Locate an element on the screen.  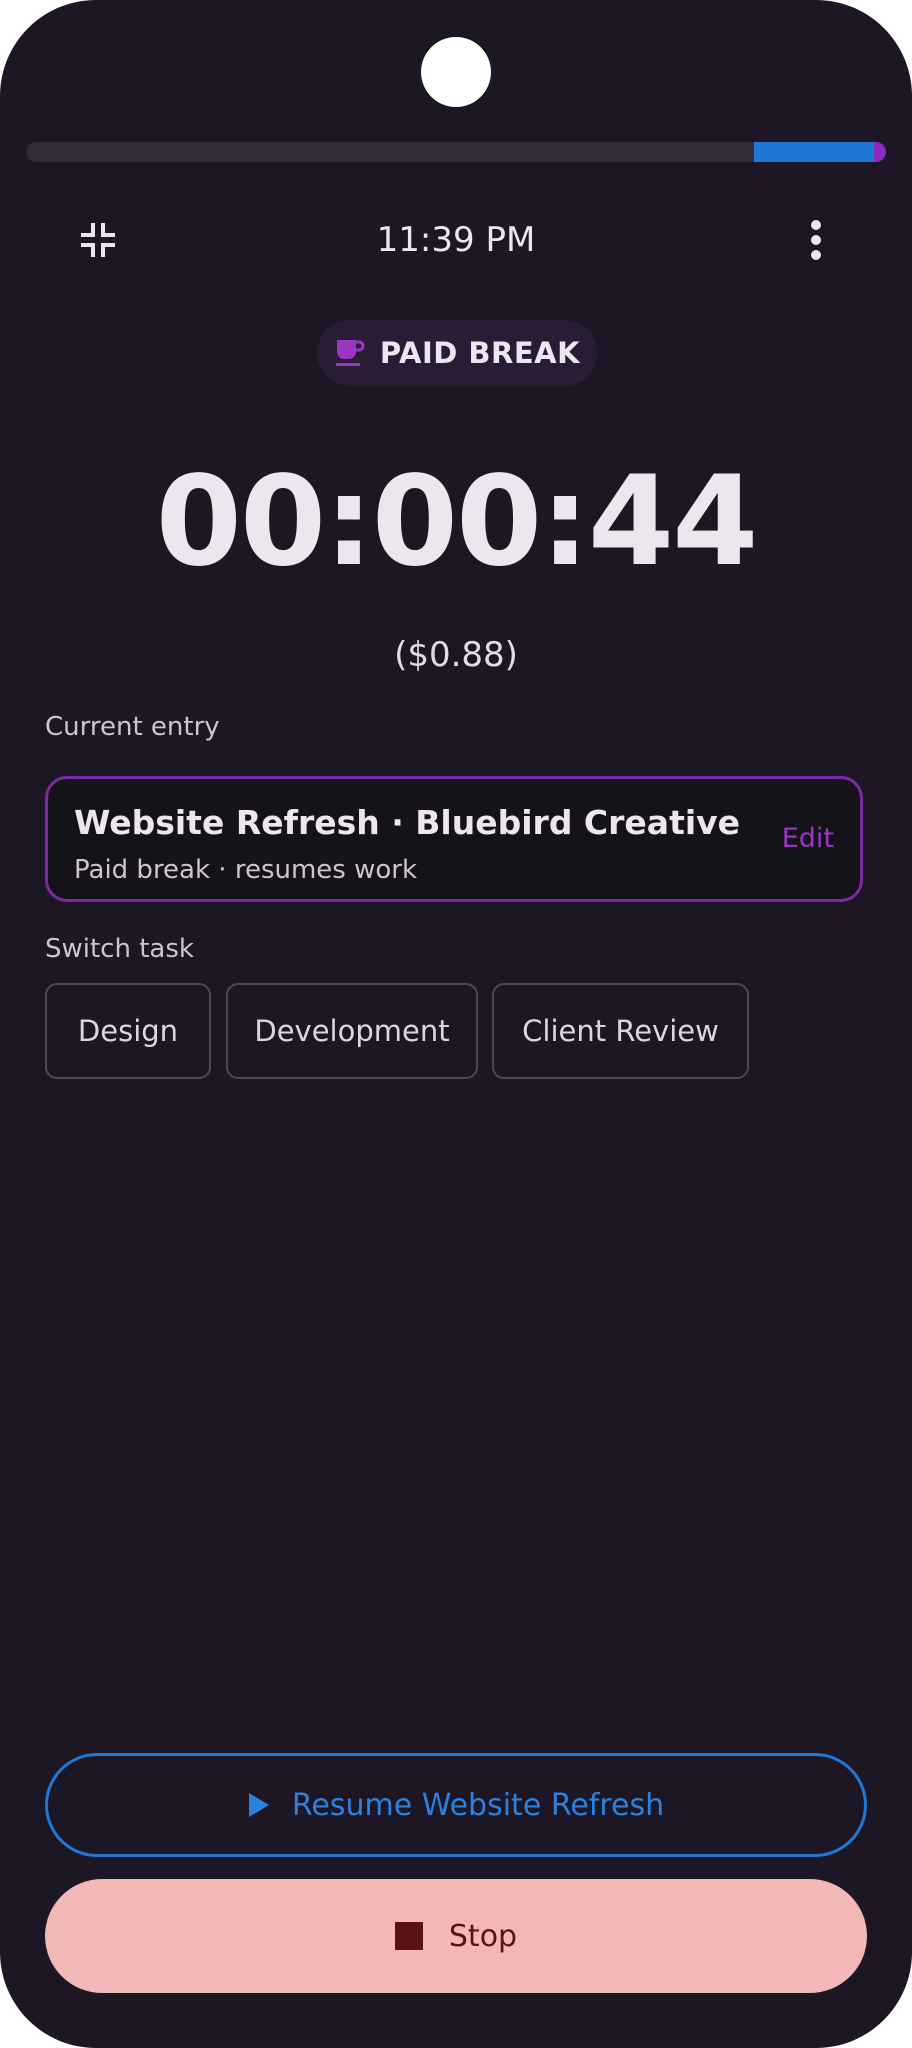
current-entry-label: Current entry is located at coordinates (132, 727).